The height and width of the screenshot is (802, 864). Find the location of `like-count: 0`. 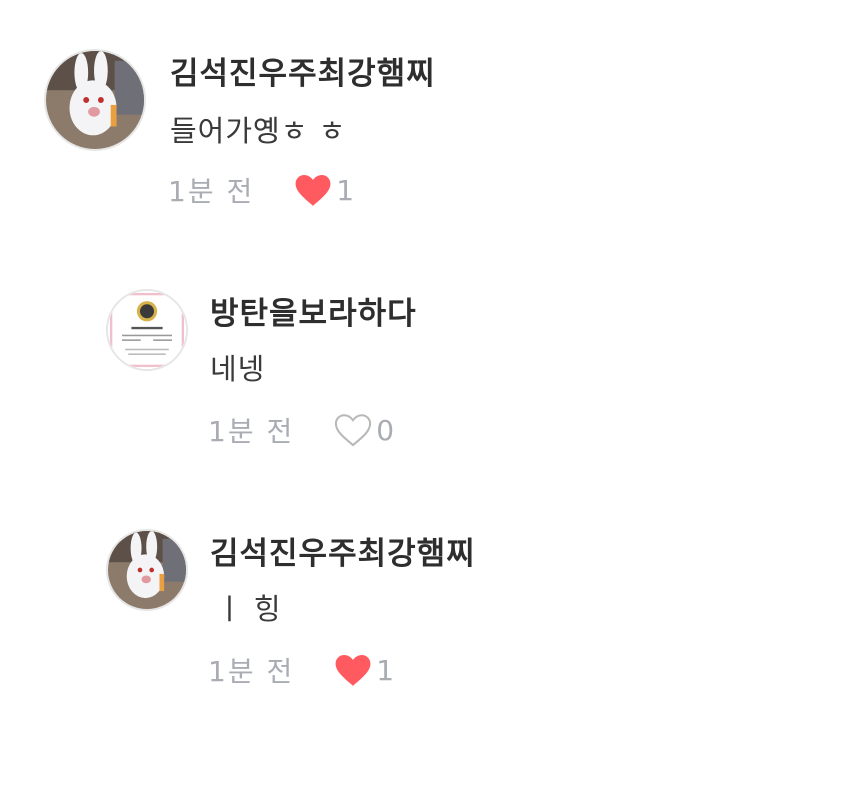

like-count: 0 is located at coordinates (385, 430).